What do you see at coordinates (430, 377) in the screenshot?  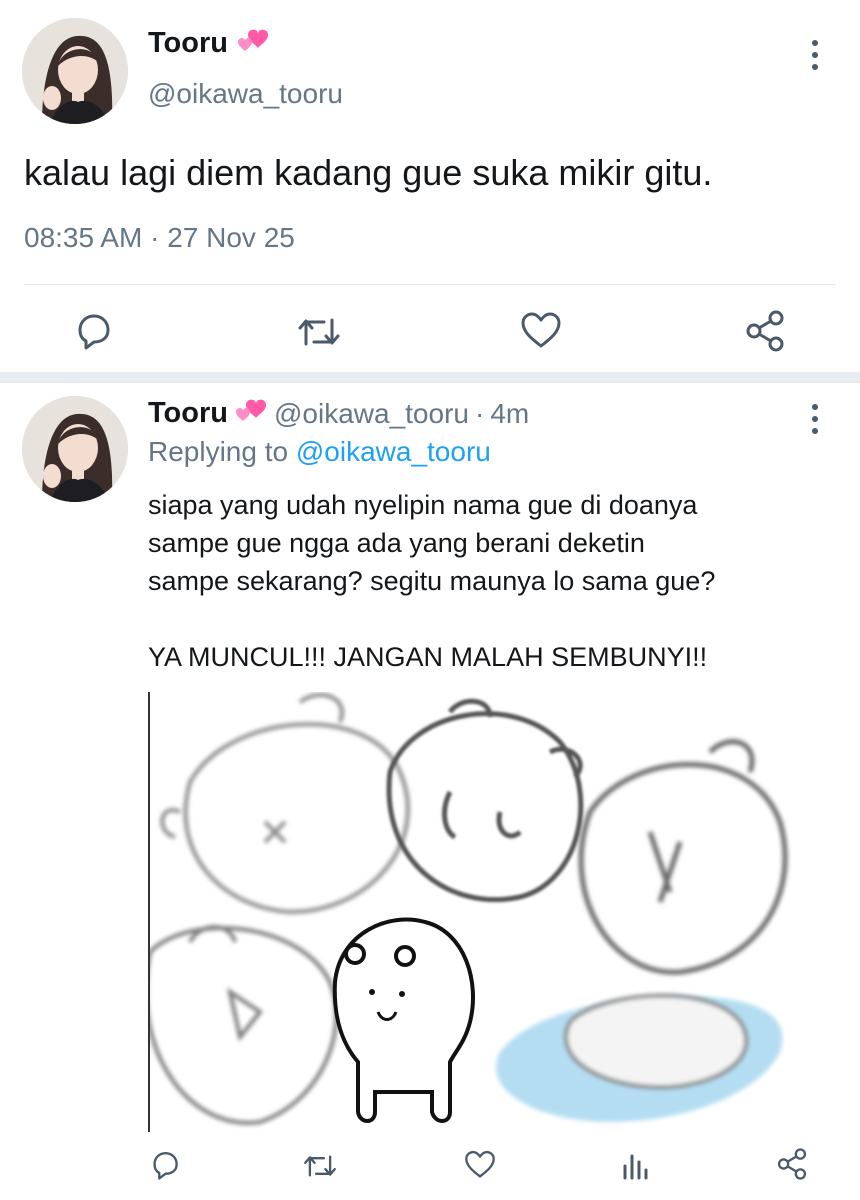 I see `tweet-separator` at bounding box center [430, 377].